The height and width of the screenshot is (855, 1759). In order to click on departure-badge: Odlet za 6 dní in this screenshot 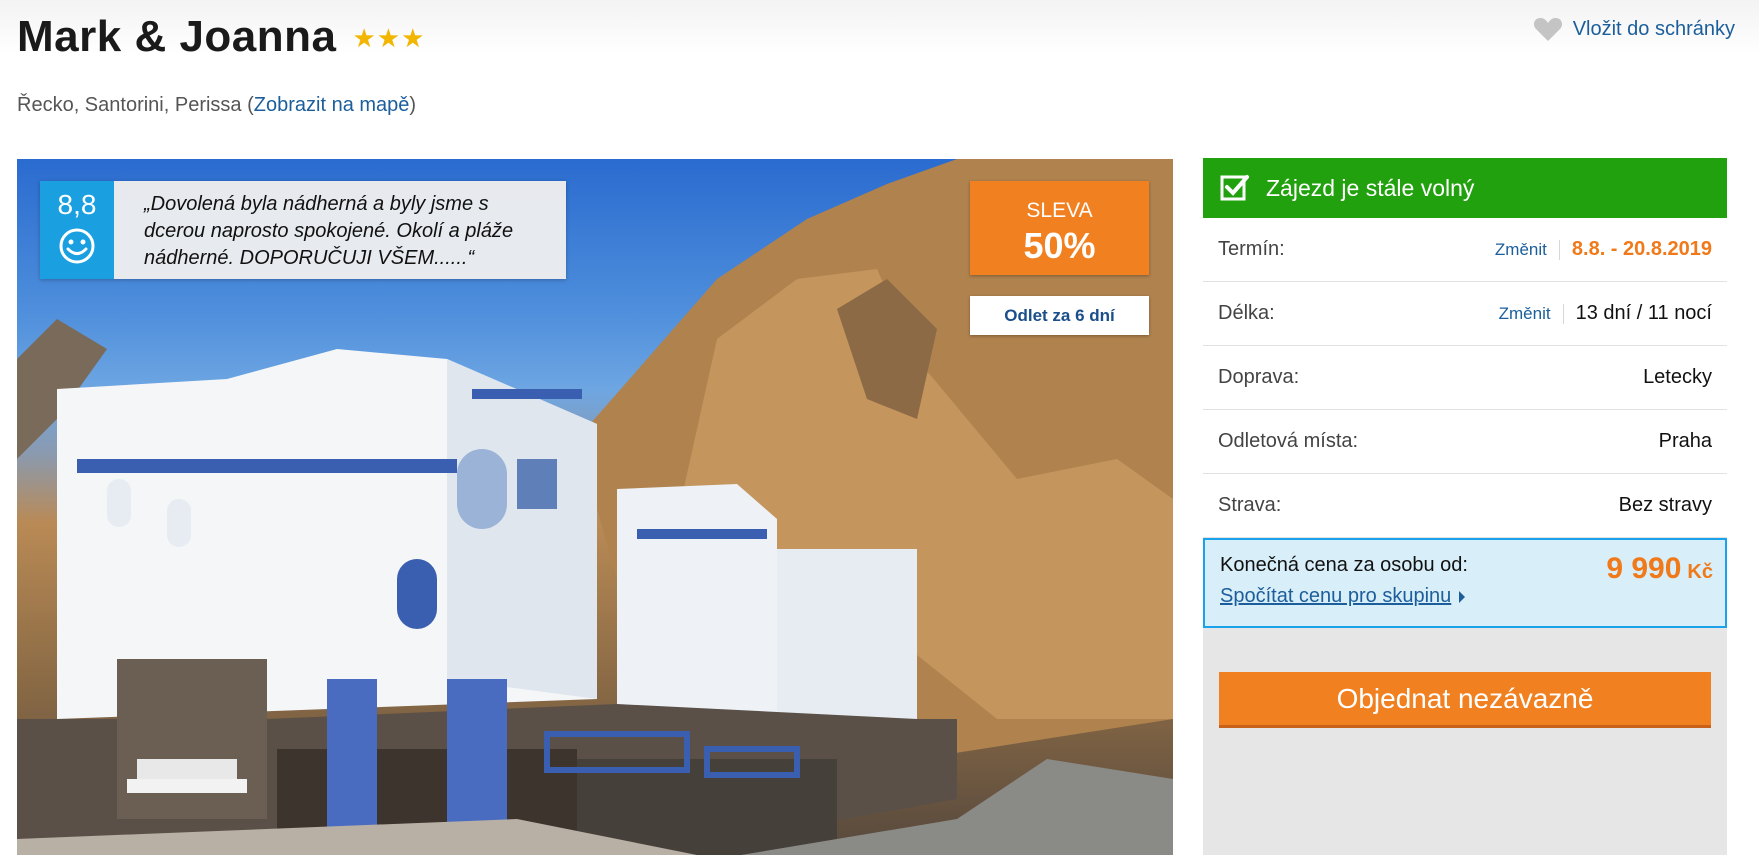, I will do `click(1059, 315)`.